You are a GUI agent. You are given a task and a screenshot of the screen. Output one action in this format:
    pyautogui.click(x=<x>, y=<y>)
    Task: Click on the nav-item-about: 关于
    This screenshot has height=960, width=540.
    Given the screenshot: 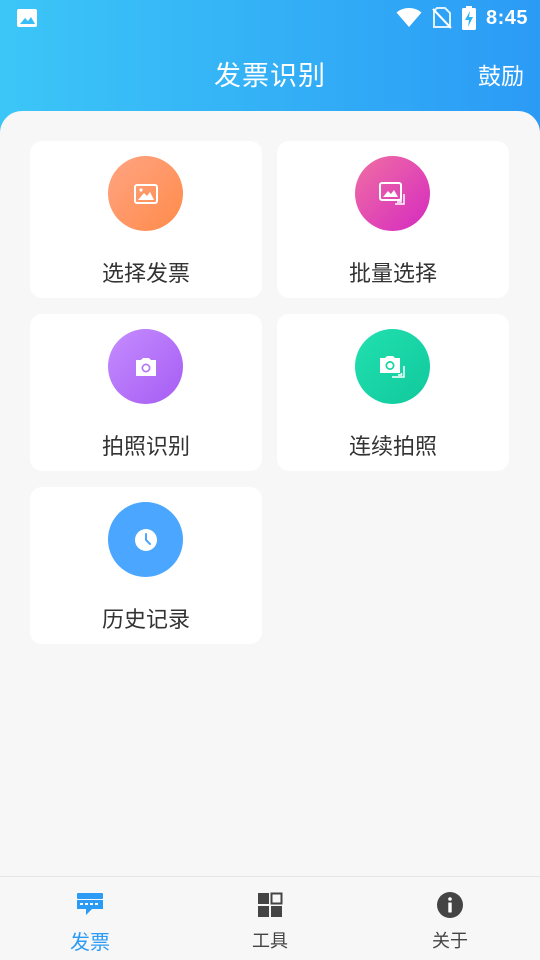 What is the action you would take?
    pyautogui.click(x=450, y=918)
    